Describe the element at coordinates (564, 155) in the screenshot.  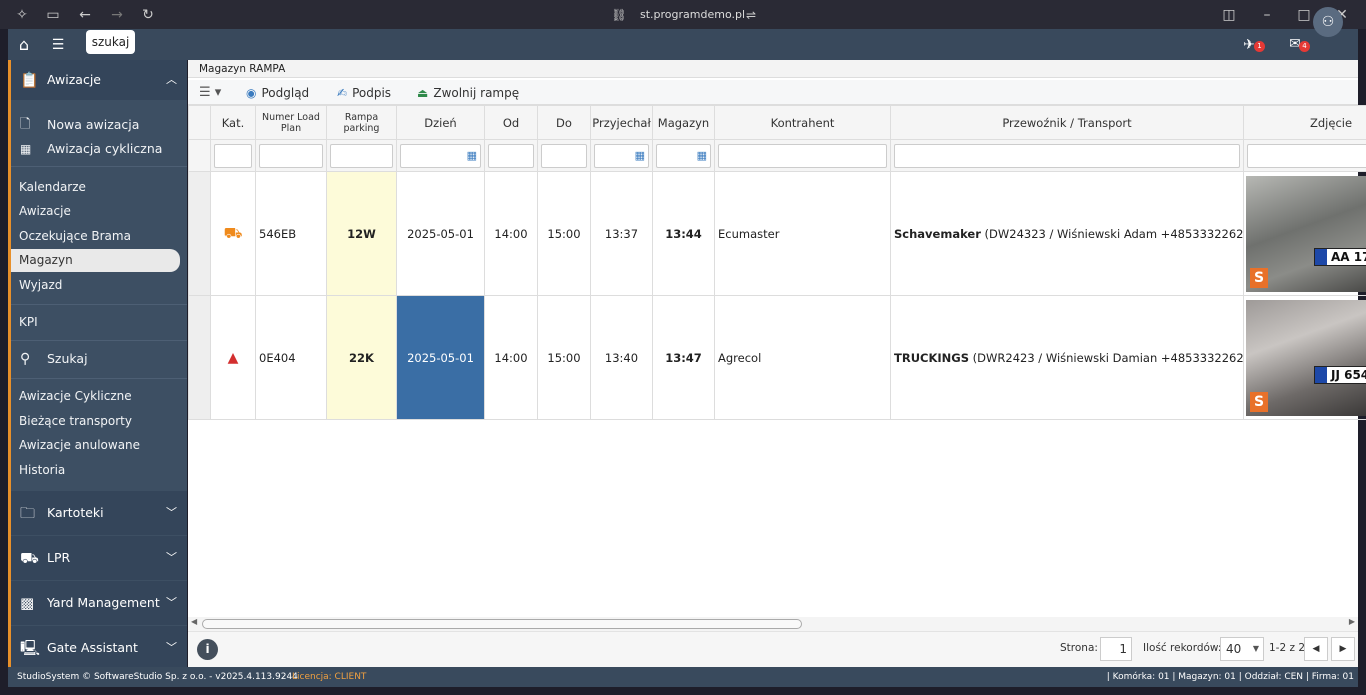
I see `filter-do` at that location.